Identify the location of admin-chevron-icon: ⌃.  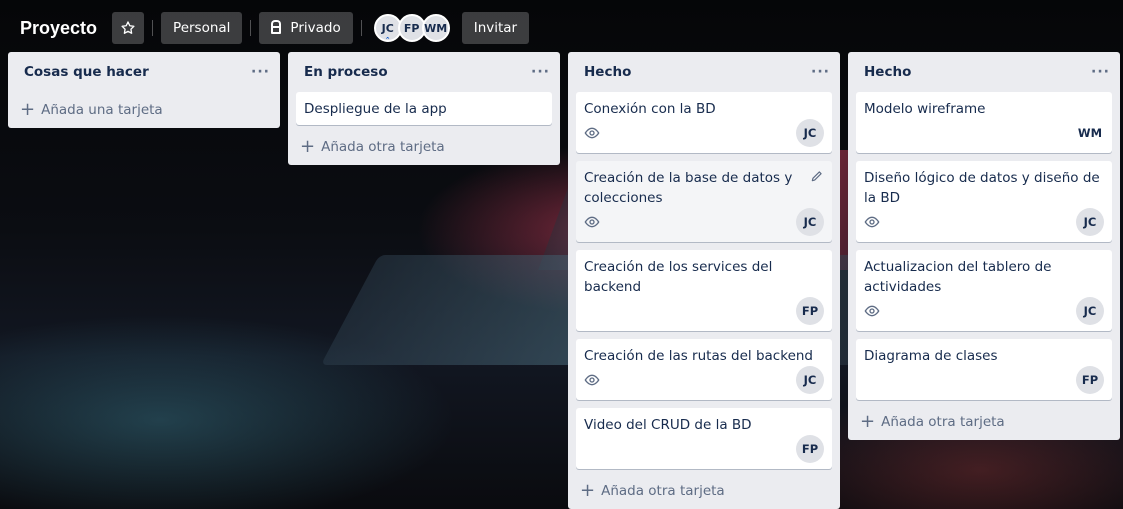
(387, 40).